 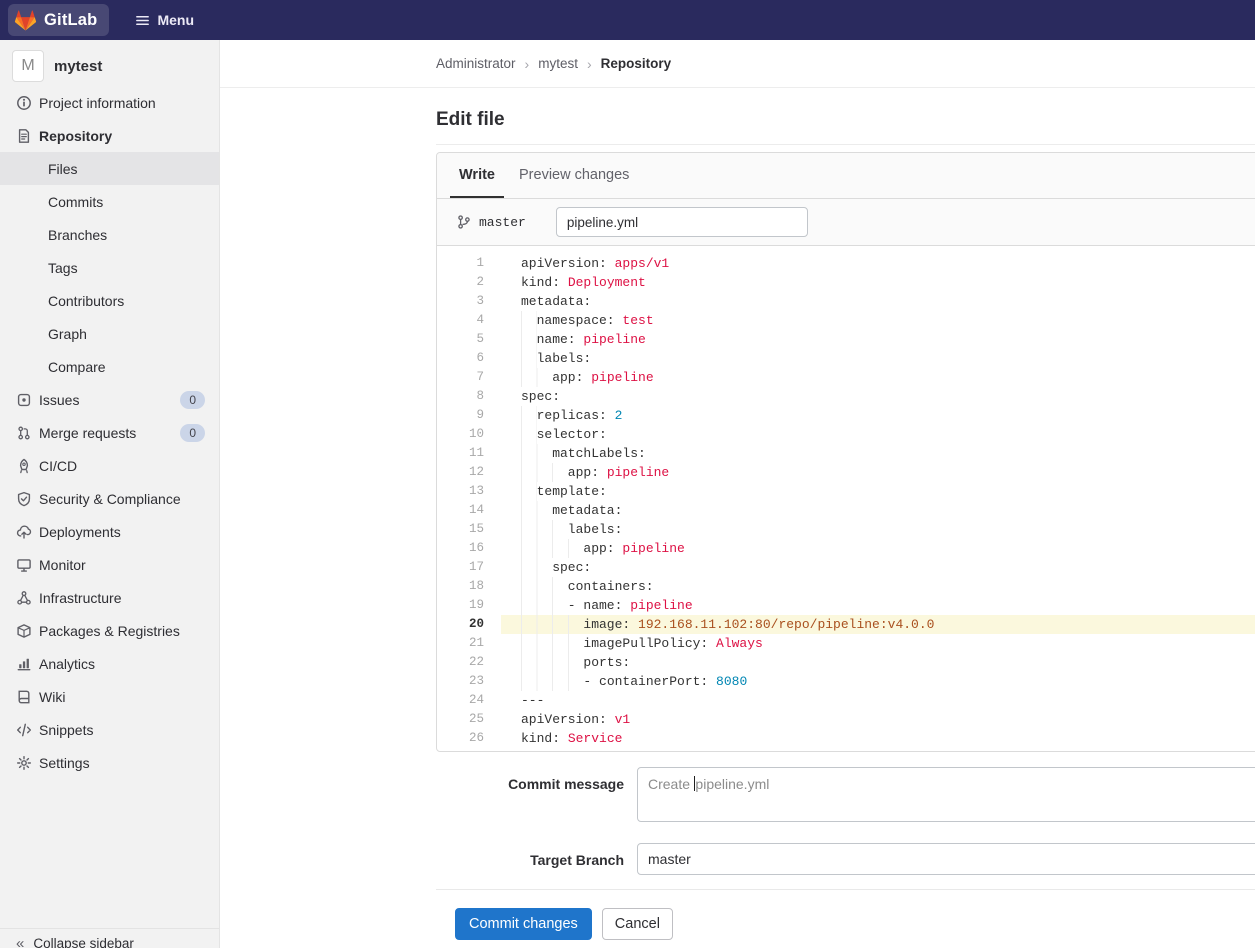 What do you see at coordinates (109, 564) in the screenshot?
I see `sidebar-item-monitor: Monitor` at bounding box center [109, 564].